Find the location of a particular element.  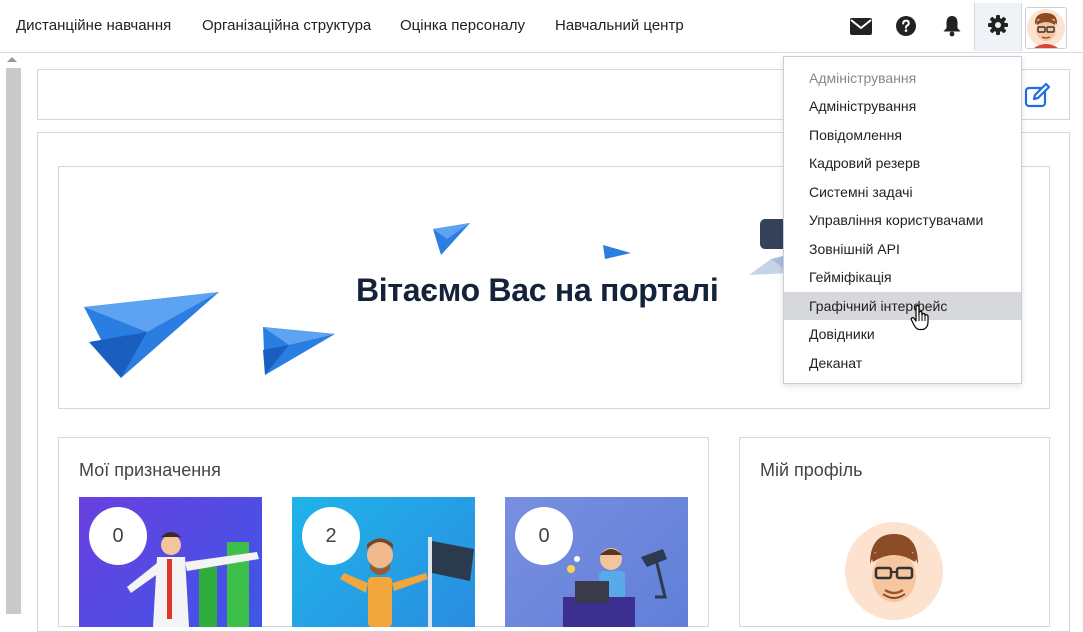

hand-cursor-icon is located at coordinates (920, 317).